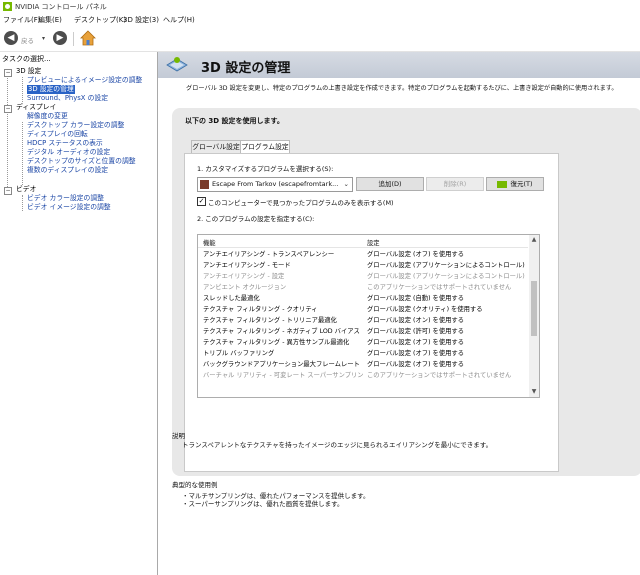 The width and height of the screenshot is (640, 575). Describe the element at coordinates (521, 184) in the screenshot. I see `restore-button-label: 復元(T)` at that location.